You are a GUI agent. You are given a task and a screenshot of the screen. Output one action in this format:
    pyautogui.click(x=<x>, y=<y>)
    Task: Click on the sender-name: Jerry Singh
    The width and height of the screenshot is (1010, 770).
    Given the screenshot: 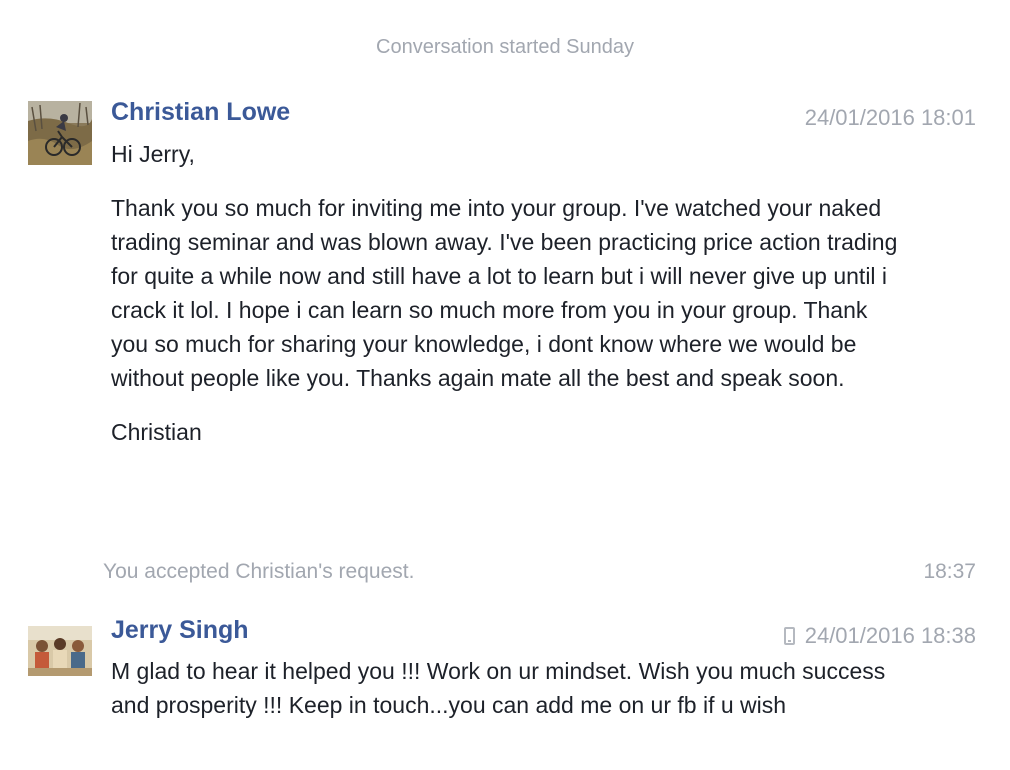 What is the action you would take?
    pyautogui.click(x=180, y=630)
    